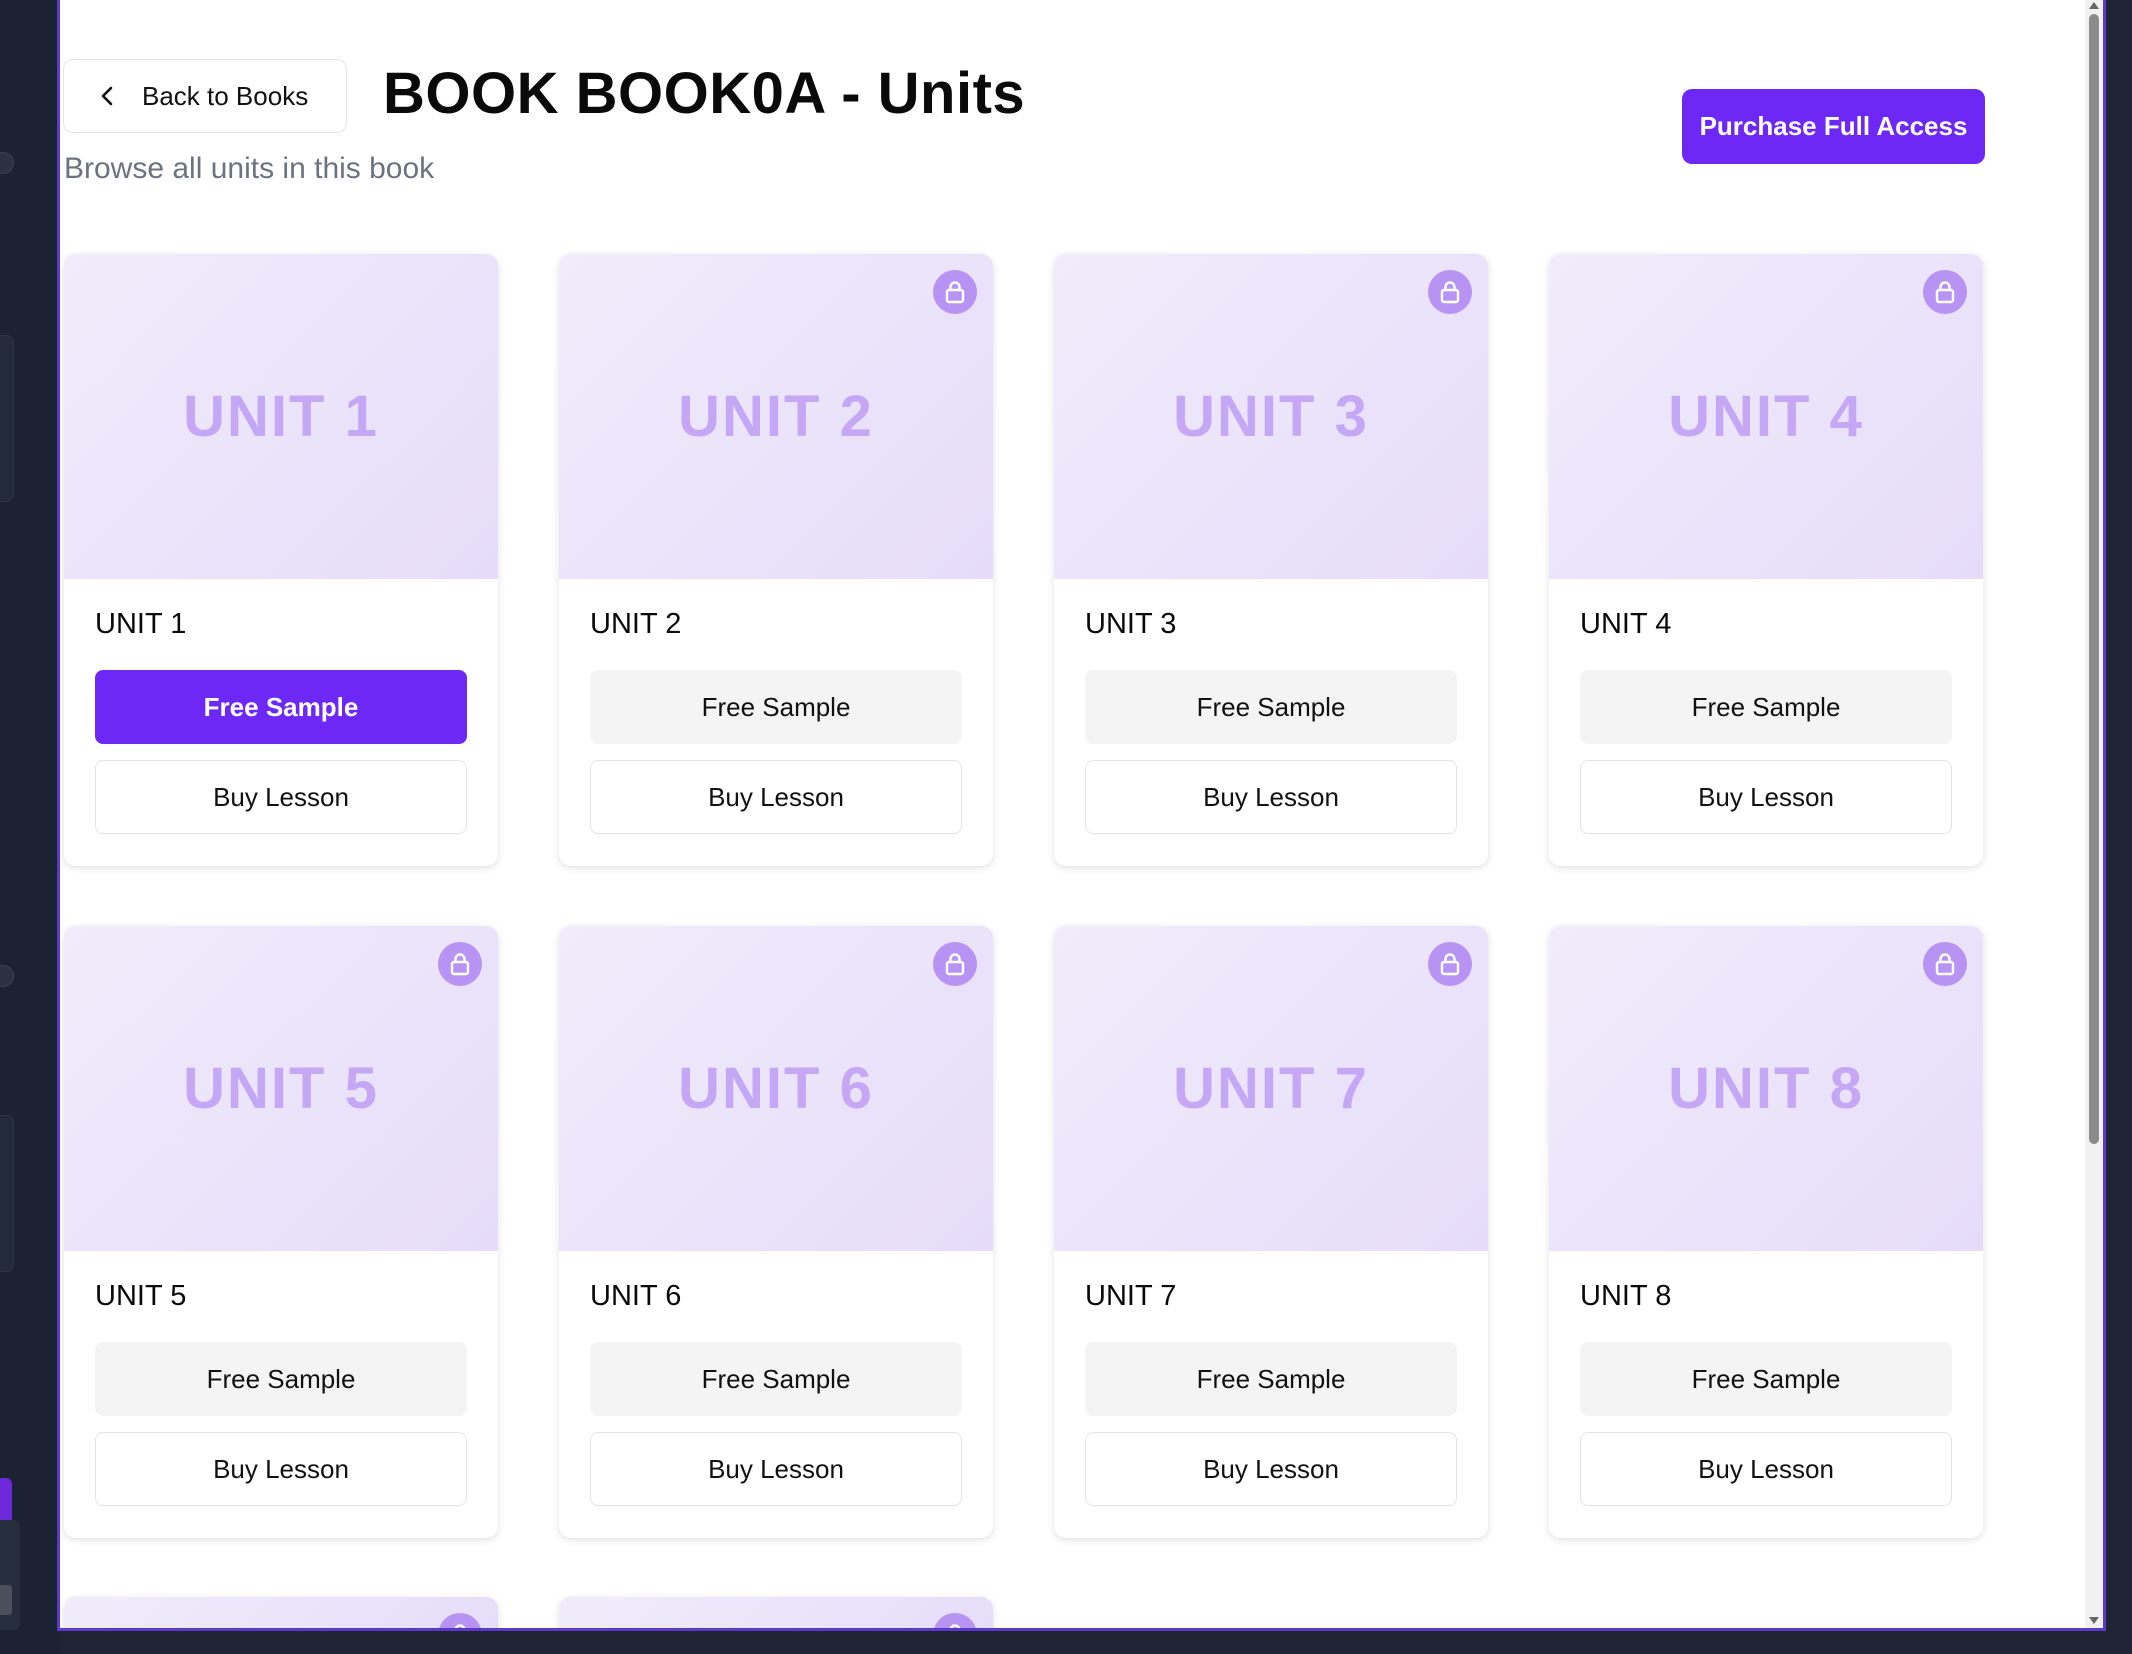 The height and width of the screenshot is (1654, 2132). Describe the element at coordinates (1626, 624) in the screenshot. I see `unit-title: UNIT 4` at that location.